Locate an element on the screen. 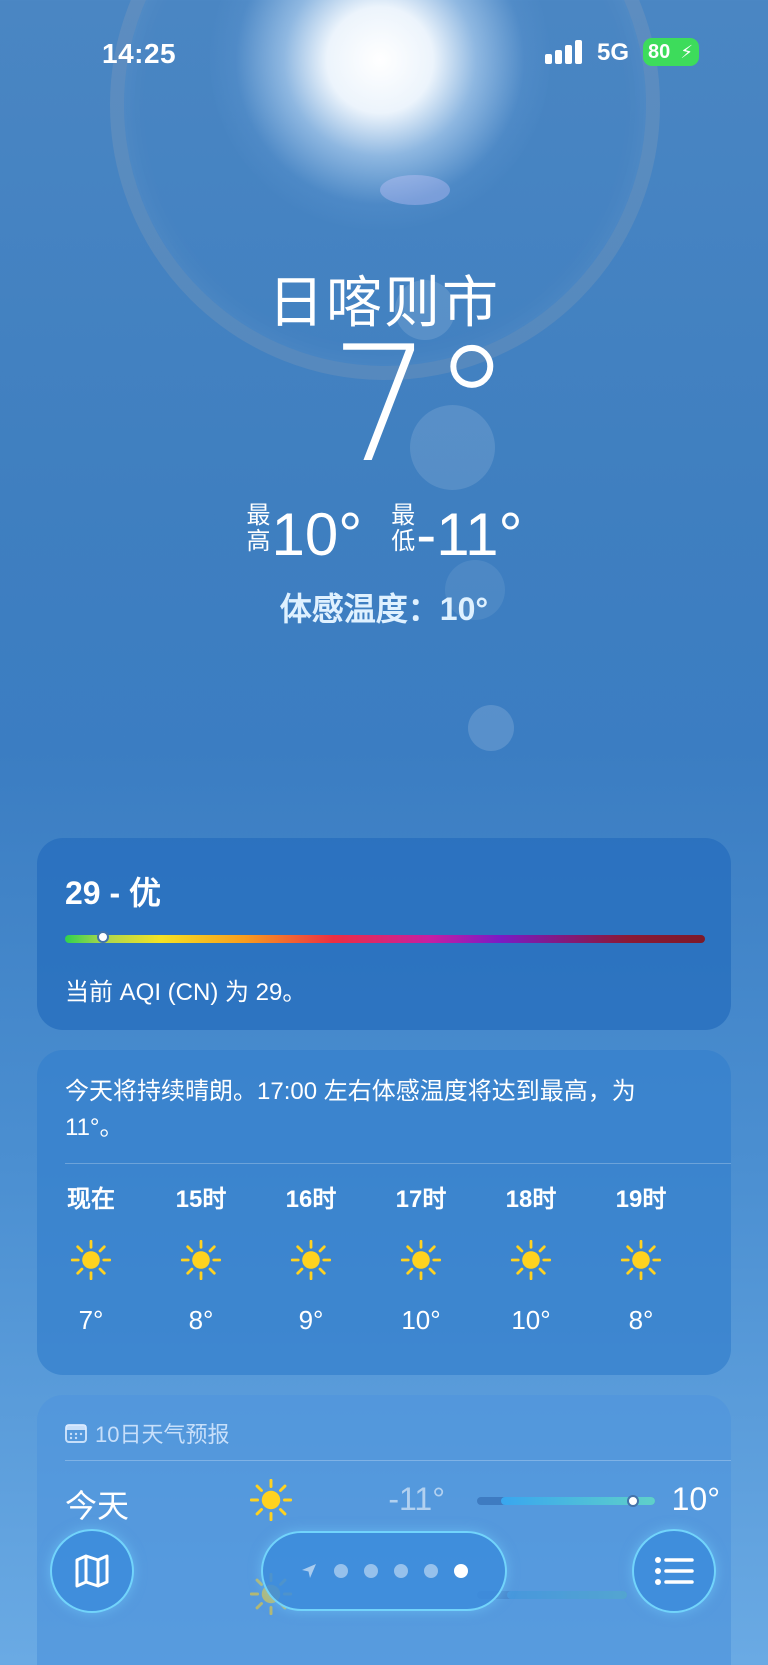 The image size is (768, 1665). hour-label: 17时 is located at coordinates (421, 1199).